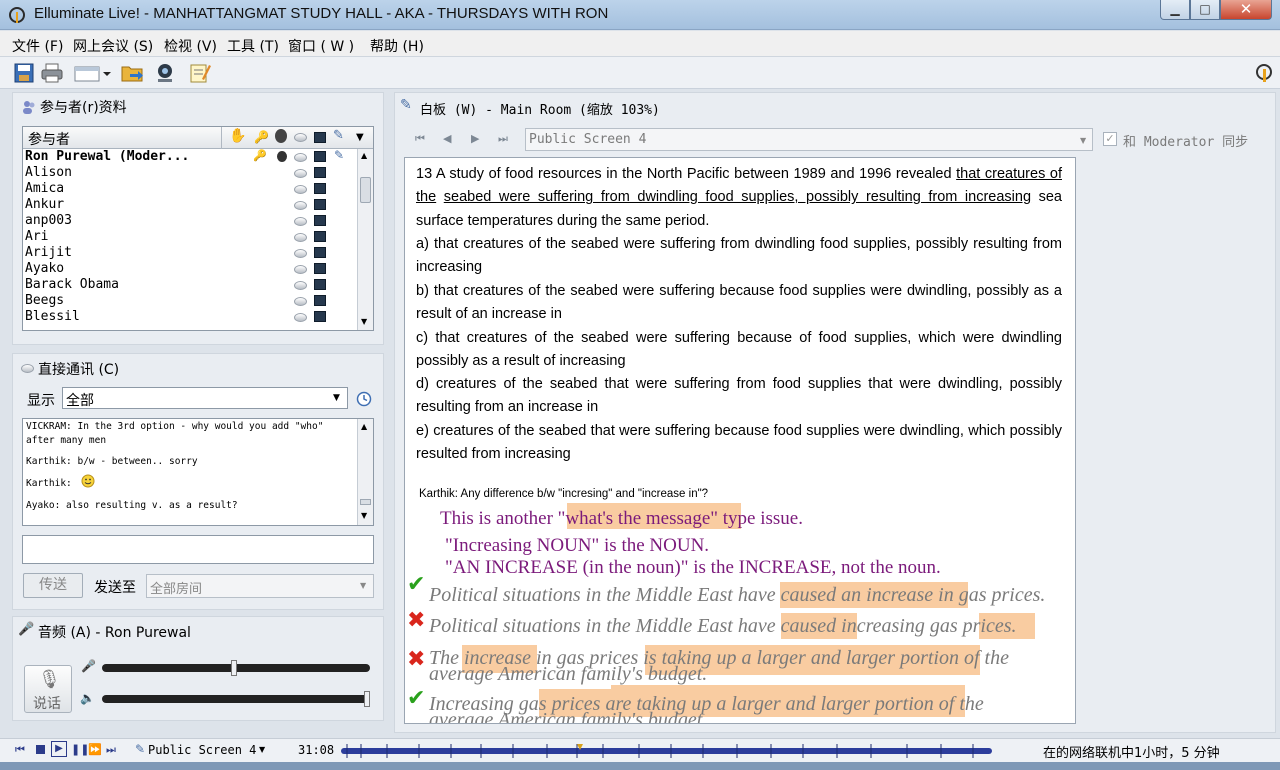 This screenshot has width=1280, height=770. What do you see at coordinates (236, 699) in the screenshot?
I see `speaker-volume-slider` at bounding box center [236, 699].